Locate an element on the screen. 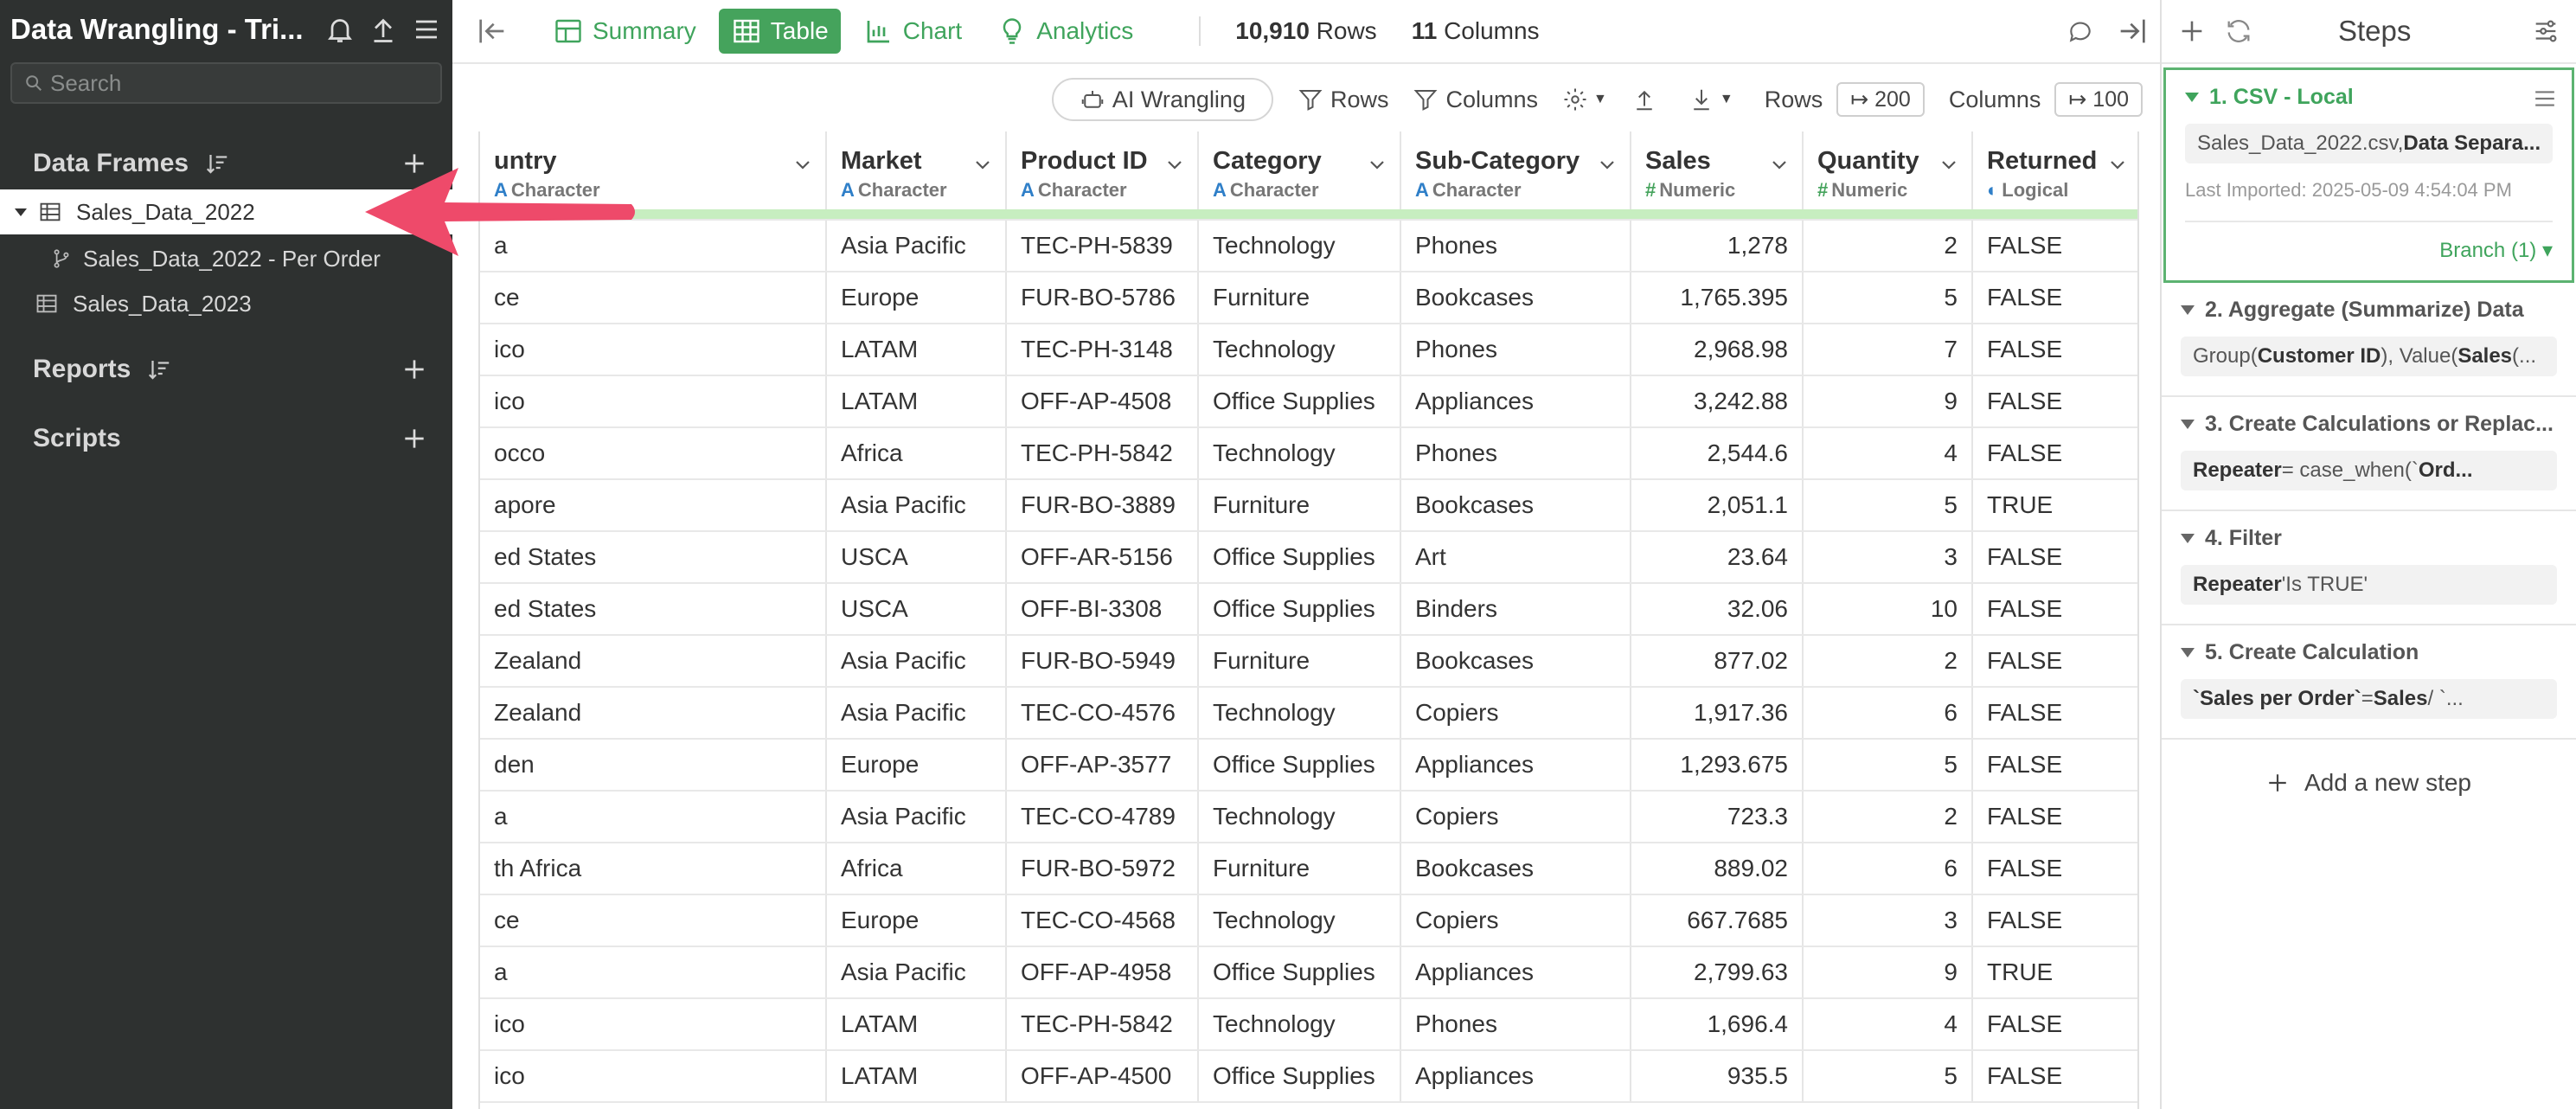 This screenshot has height=1109, width=2576. tab-chart: Chart is located at coordinates (912, 31).